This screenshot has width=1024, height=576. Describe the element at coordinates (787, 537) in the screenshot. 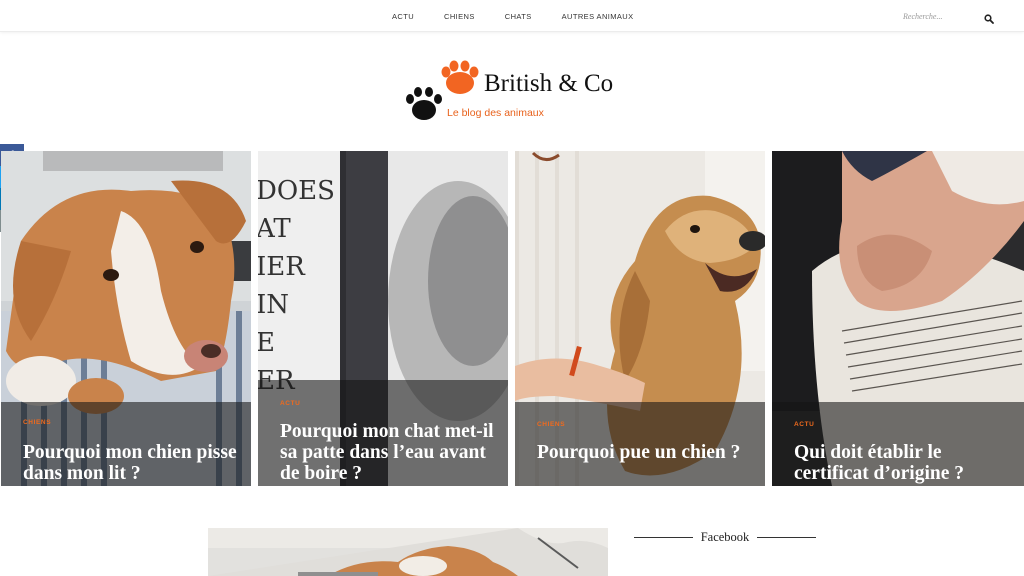

I see `title-divider-right` at that location.